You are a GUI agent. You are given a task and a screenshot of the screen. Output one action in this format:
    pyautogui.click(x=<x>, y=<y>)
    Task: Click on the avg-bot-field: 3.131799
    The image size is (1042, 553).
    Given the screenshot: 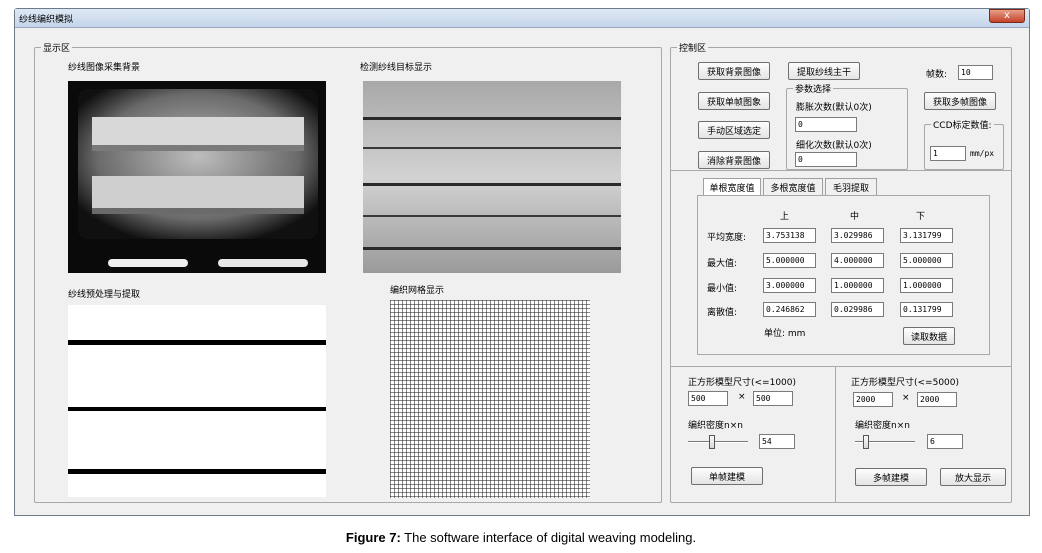 What is the action you would take?
    pyautogui.click(x=926, y=235)
    